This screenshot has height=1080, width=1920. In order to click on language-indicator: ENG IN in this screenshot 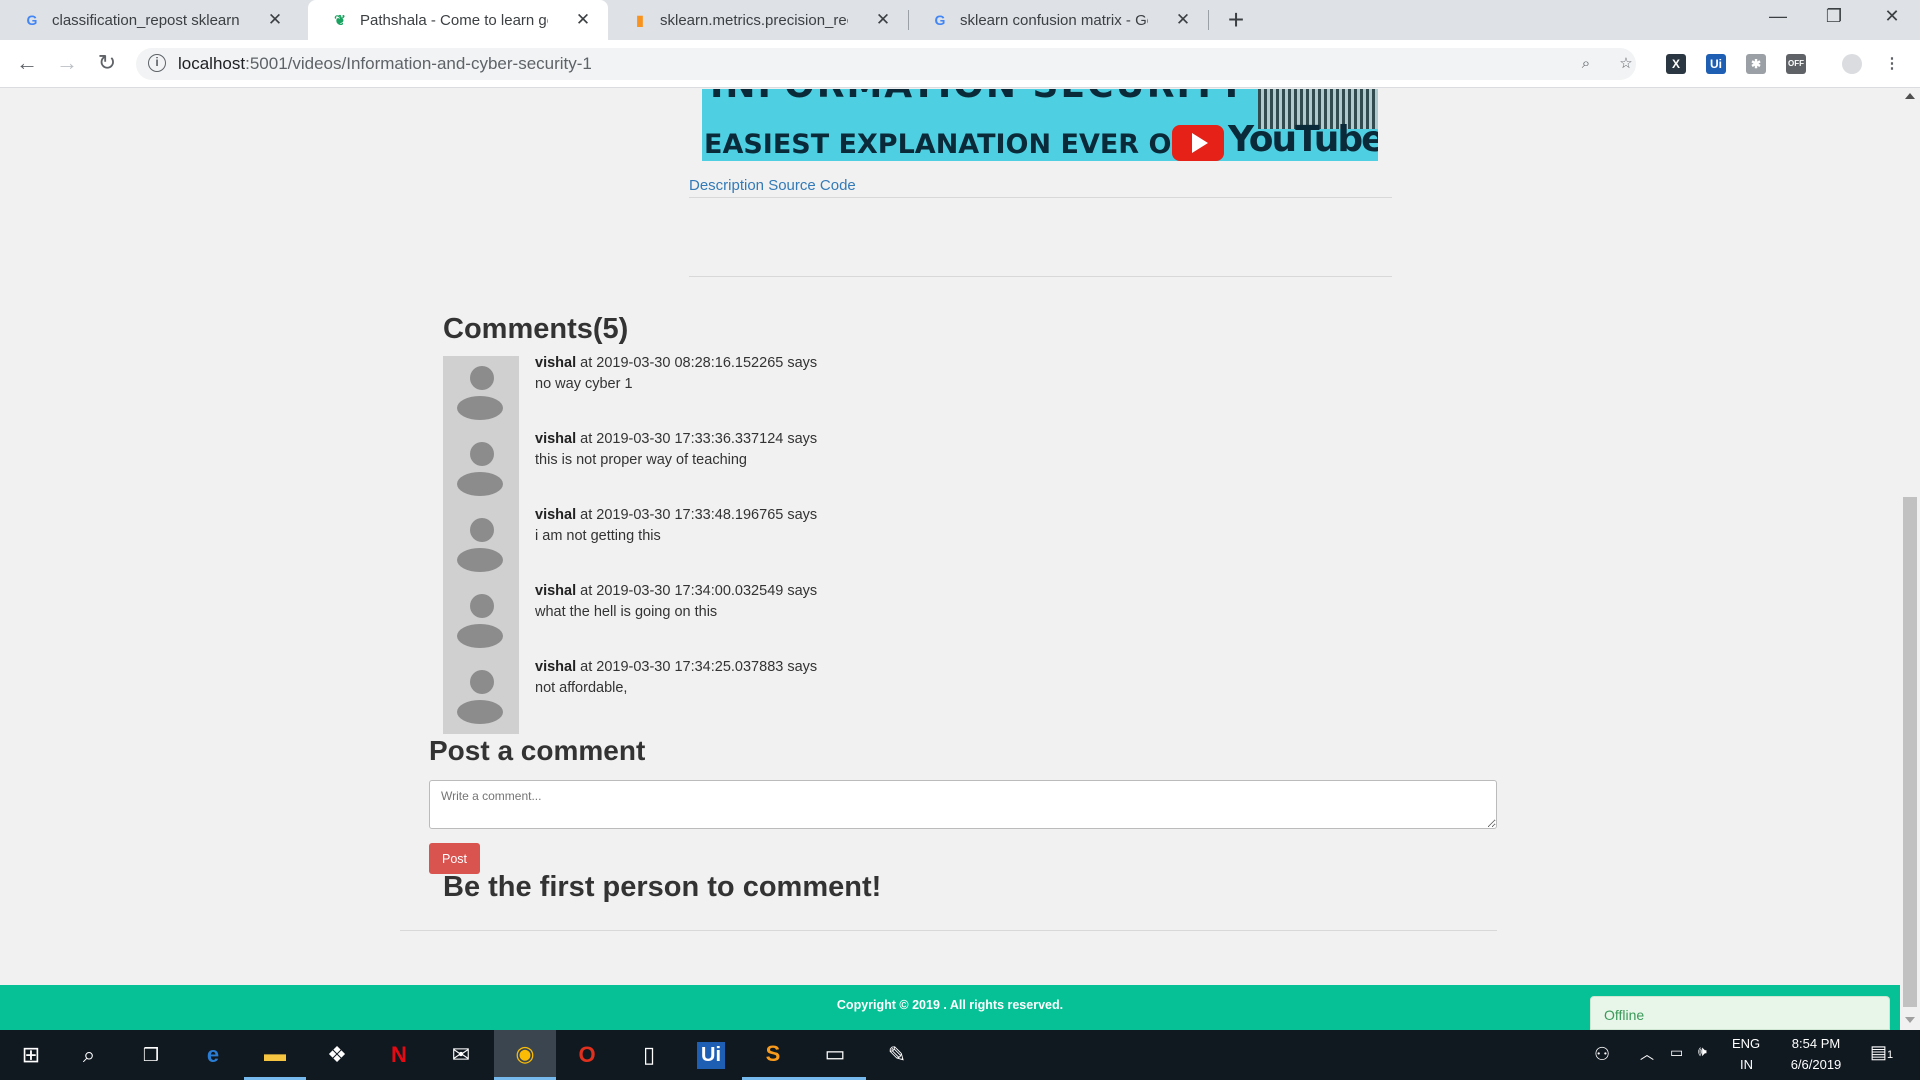, I will do `click(1746, 1054)`.